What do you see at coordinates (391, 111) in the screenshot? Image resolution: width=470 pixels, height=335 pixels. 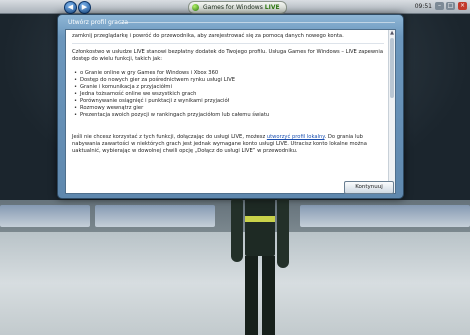 I see `content-scrollbar: ▲ ▼` at bounding box center [391, 111].